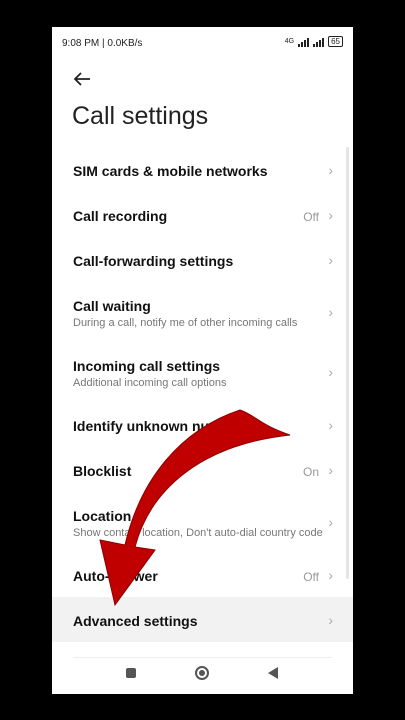 This screenshot has width=405, height=720. Describe the element at coordinates (135, 621) in the screenshot. I see `item-label: Advanced settings` at that location.